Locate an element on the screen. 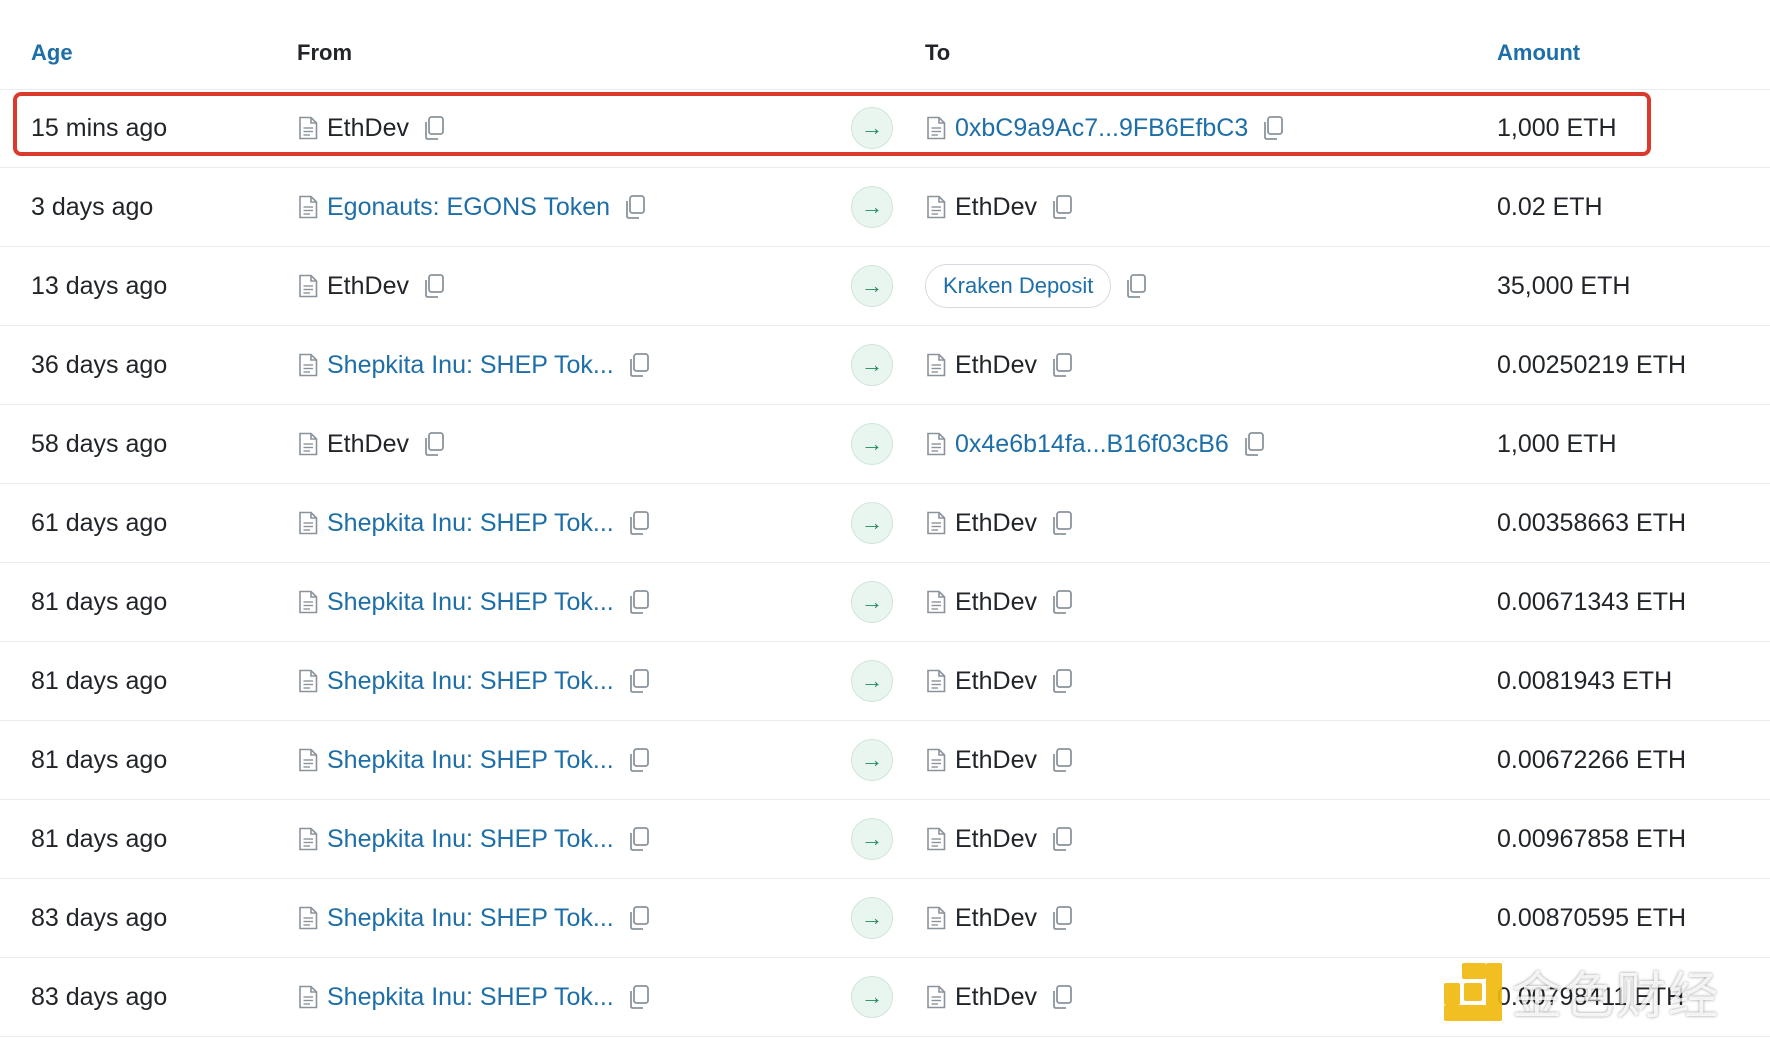 The height and width of the screenshot is (1038, 1770). age-text: 13 days ago is located at coordinates (99, 285).